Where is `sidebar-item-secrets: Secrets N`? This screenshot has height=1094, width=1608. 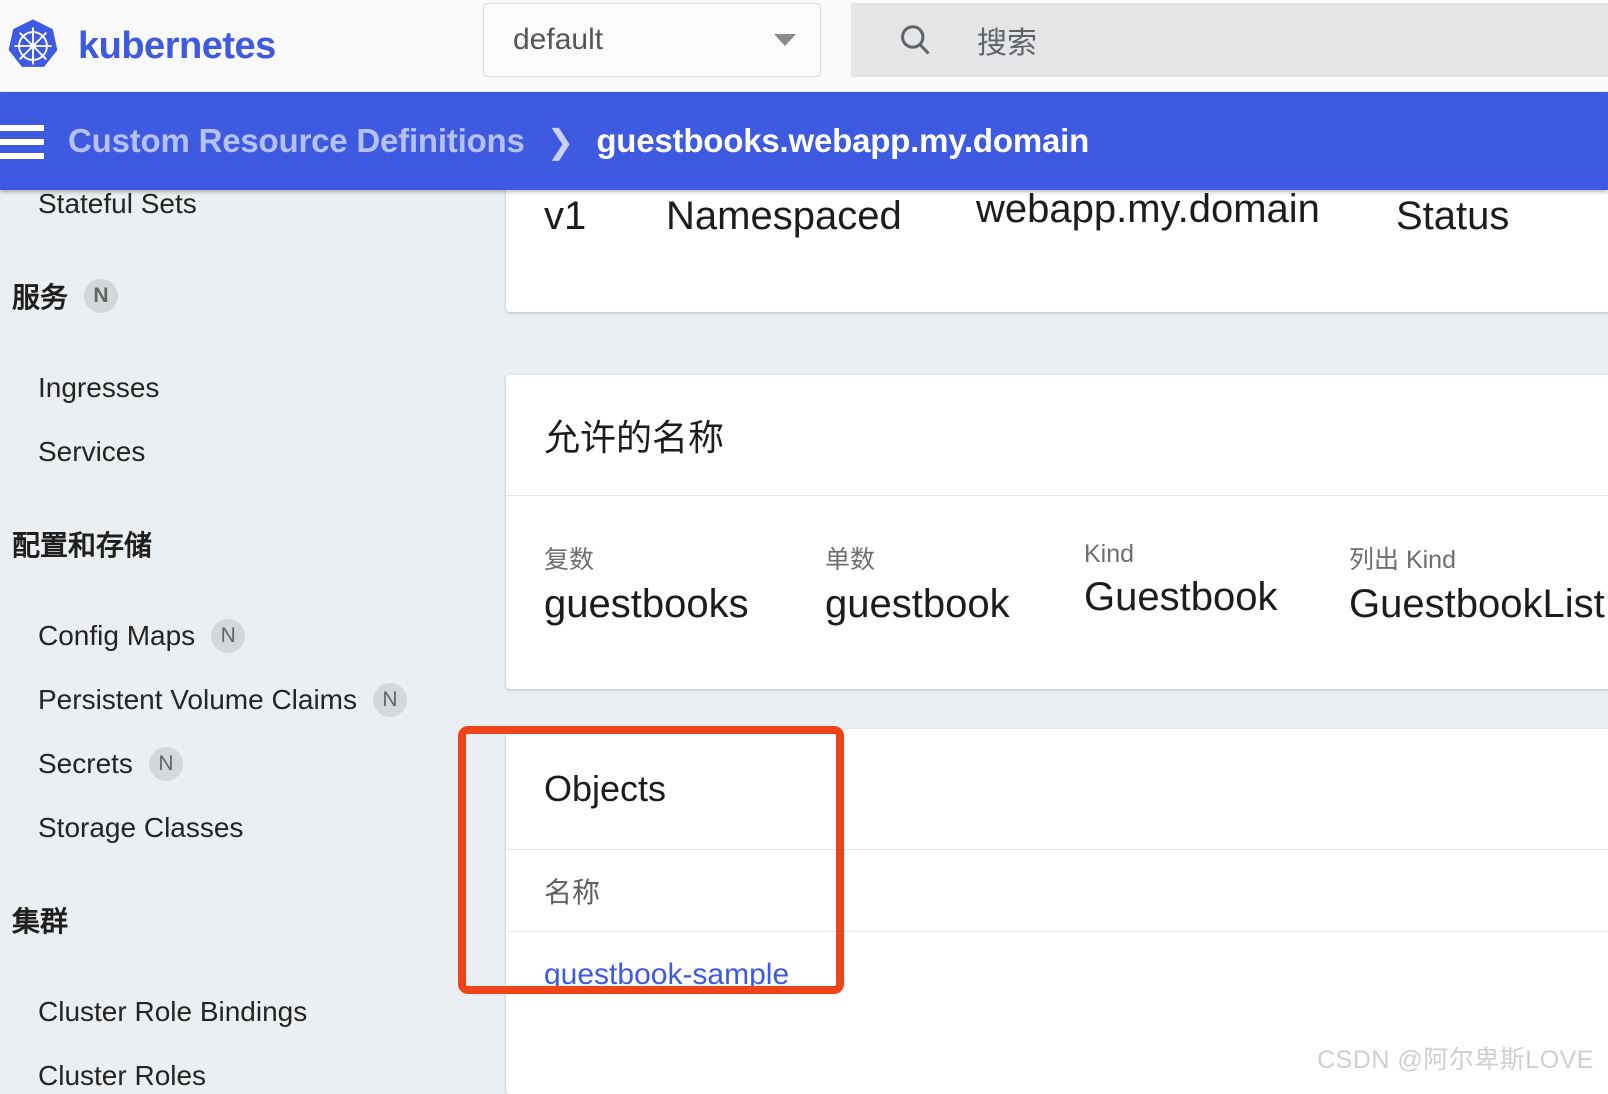
sidebar-item-secrets: Secrets N is located at coordinates (243, 764).